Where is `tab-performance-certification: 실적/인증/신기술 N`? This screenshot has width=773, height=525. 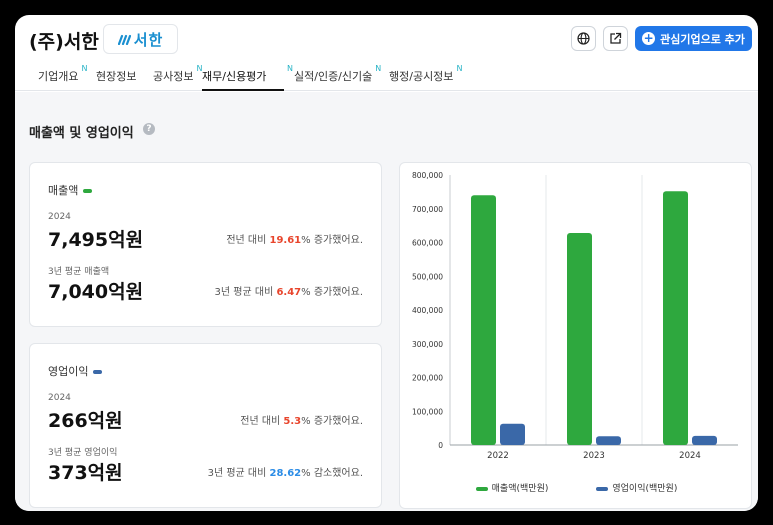
tab-performance-certification: 실적/인증/신기술 N is located at coordinates (337, 77).